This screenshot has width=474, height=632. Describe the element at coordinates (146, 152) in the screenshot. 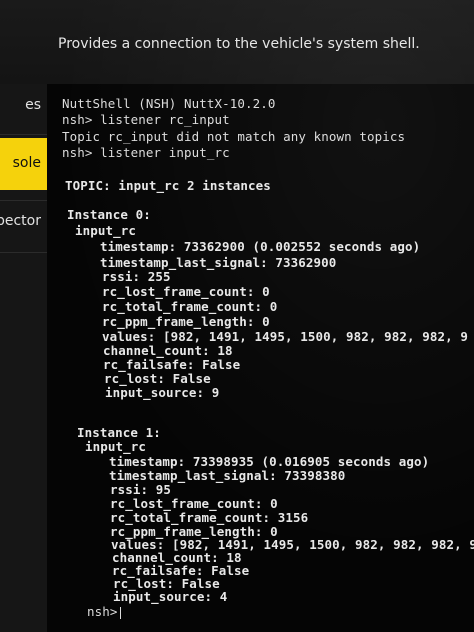

I see `terminal-line: nsh> listener input_rc` at that location.